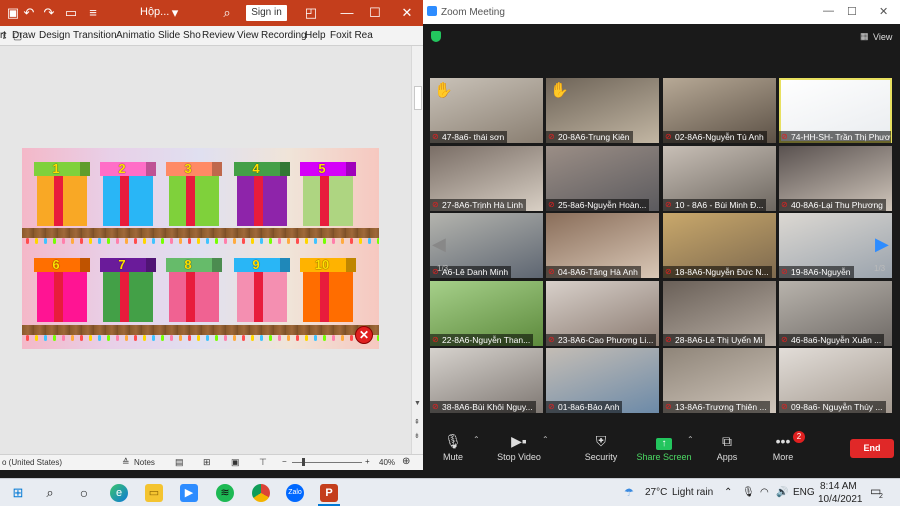 This screenshot has width=900, height=506. Describe the element at coordinates (351, 35) in the screenshot. I see `tab-foxit-reader: Foxit Rea` at that location.